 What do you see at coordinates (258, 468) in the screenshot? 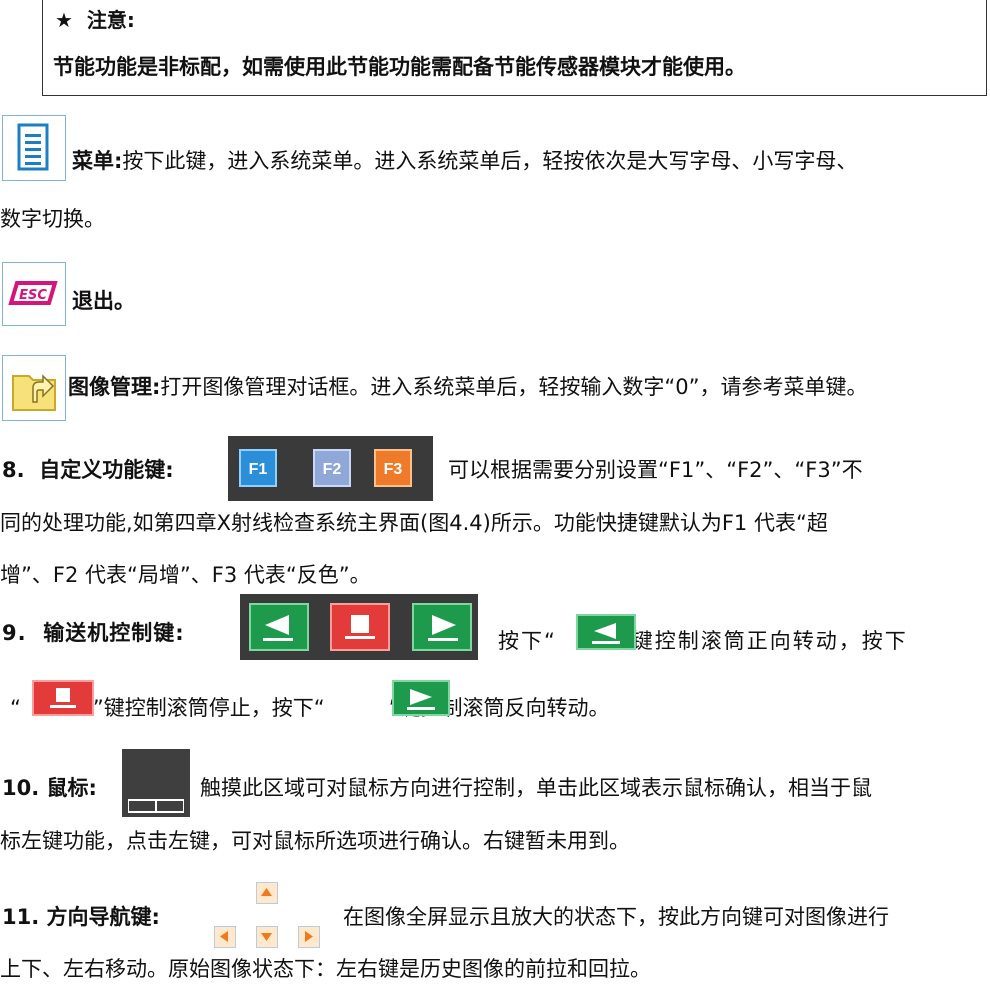
I see `f1-key: F1` at bounding box center [258, 468].